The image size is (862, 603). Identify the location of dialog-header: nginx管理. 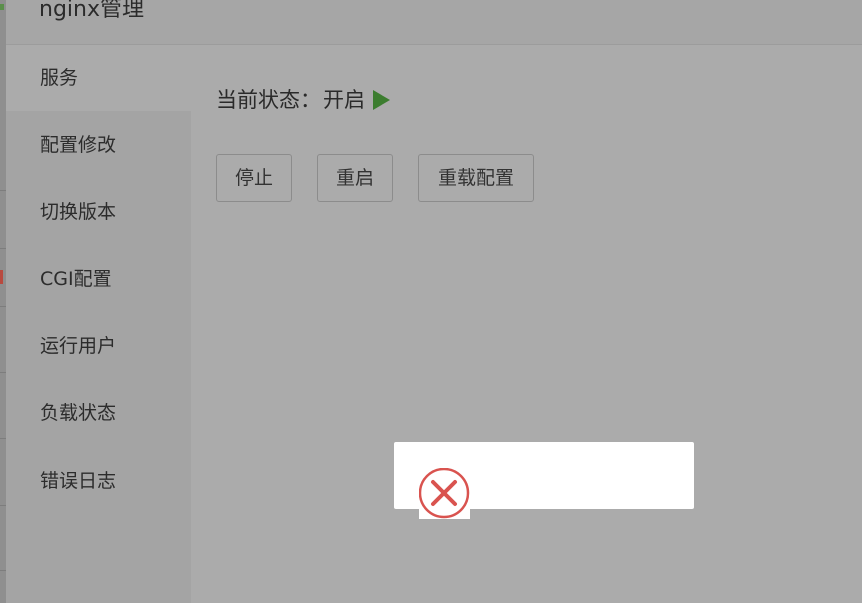
(434, 22).